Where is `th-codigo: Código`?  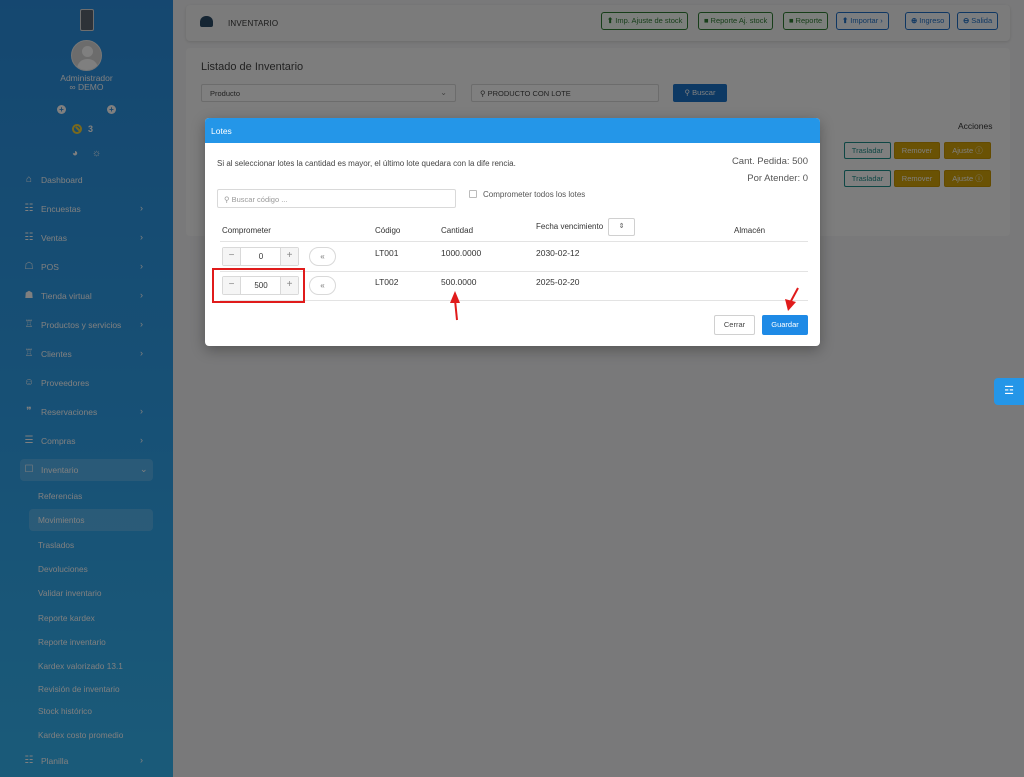
th-codigo: Código is located at coordinates (388, 230).